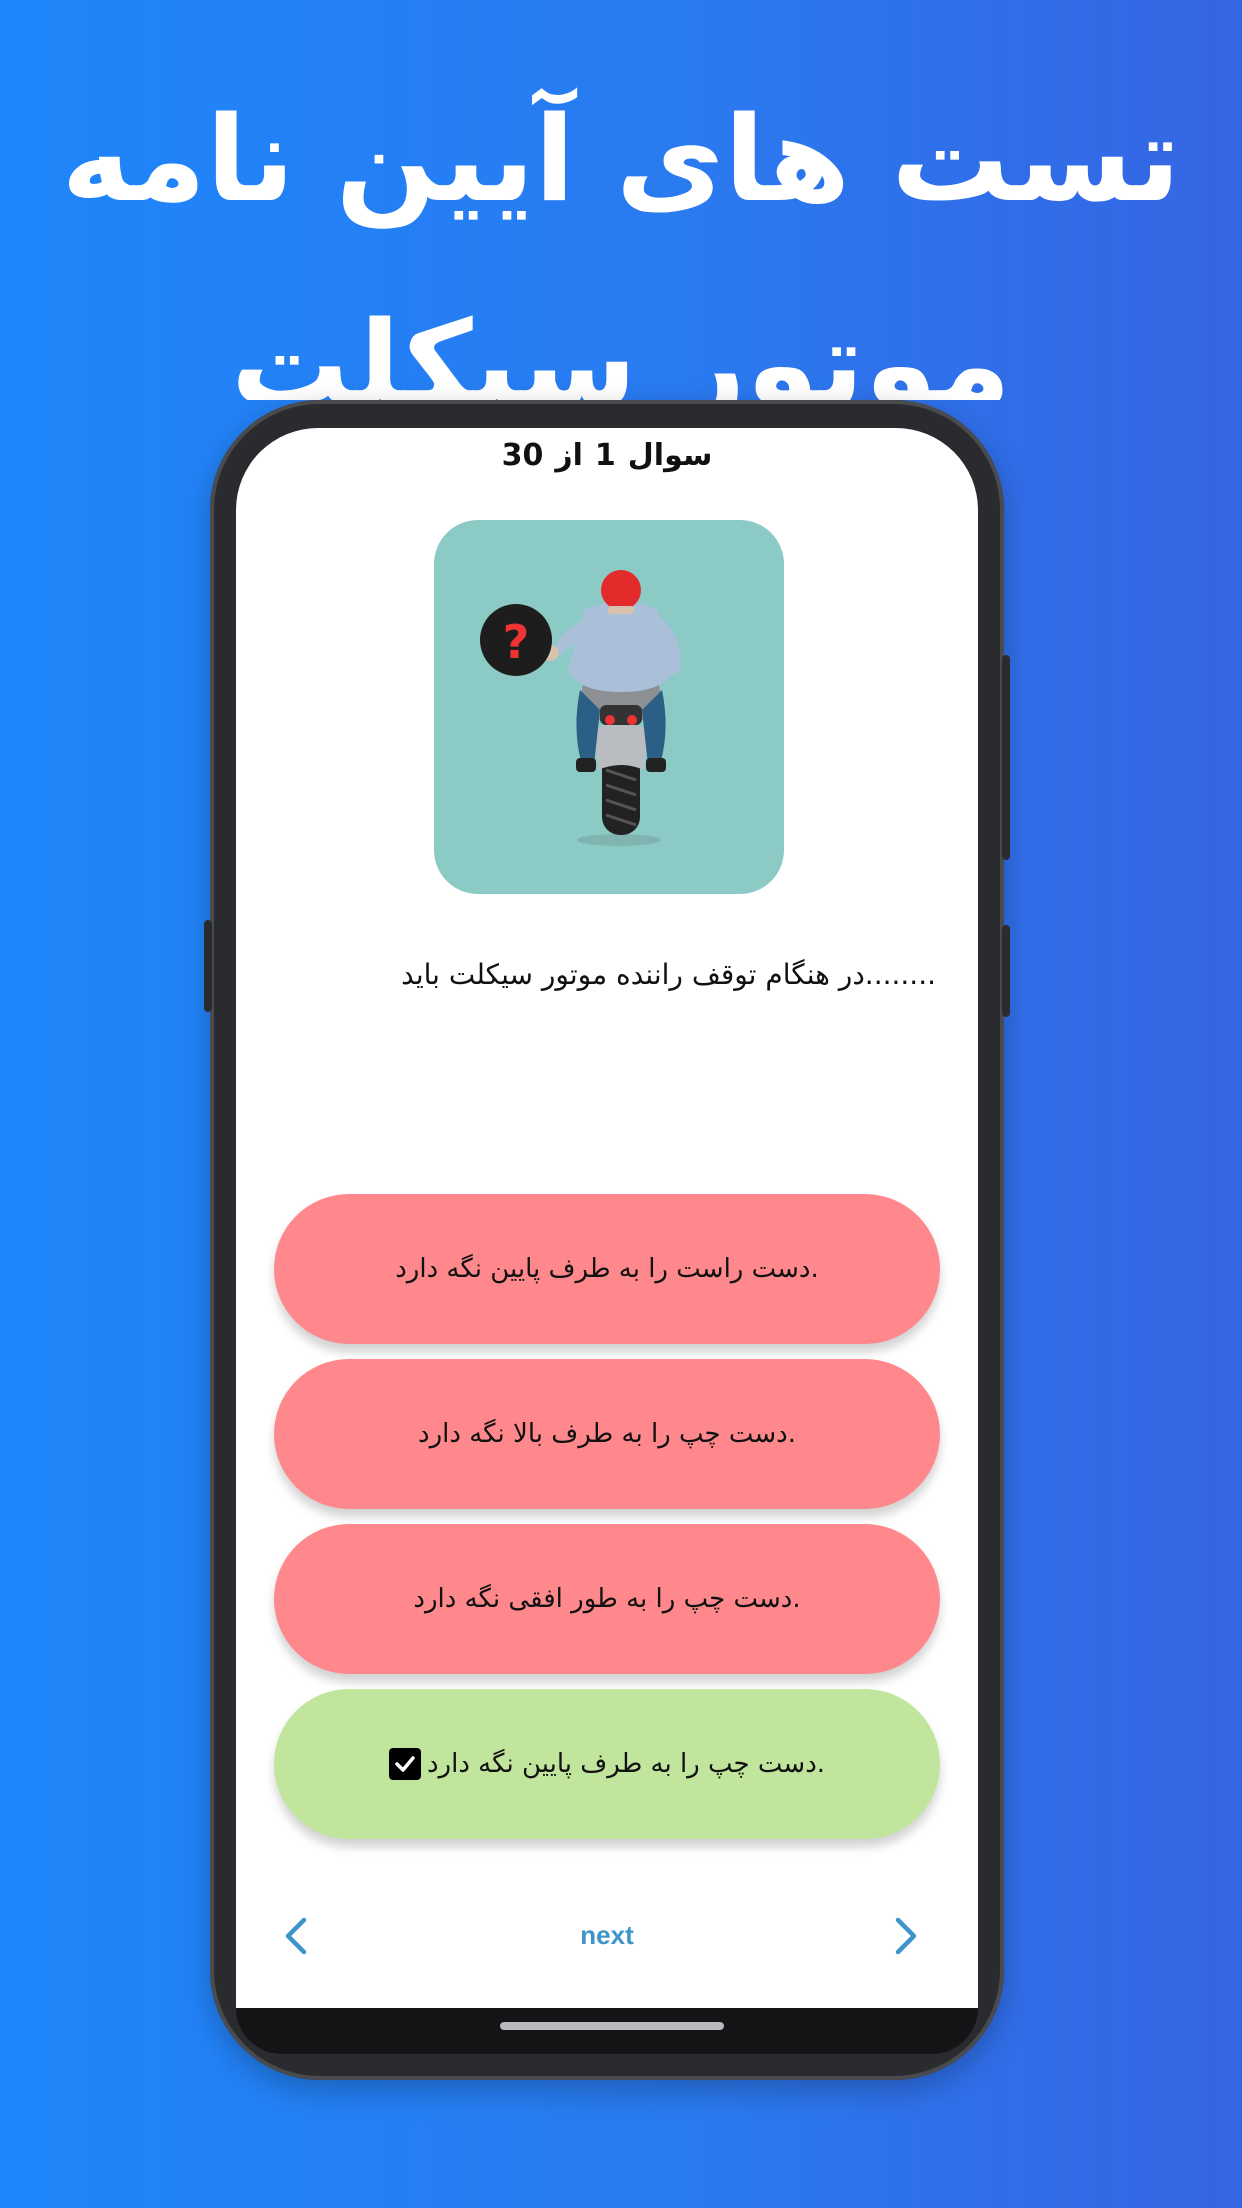 The height and width of the screenshot is (2208, 1242). Describe the element at coordinates (612, 2026) in the screenshot. I see `home-indicator` at that location.